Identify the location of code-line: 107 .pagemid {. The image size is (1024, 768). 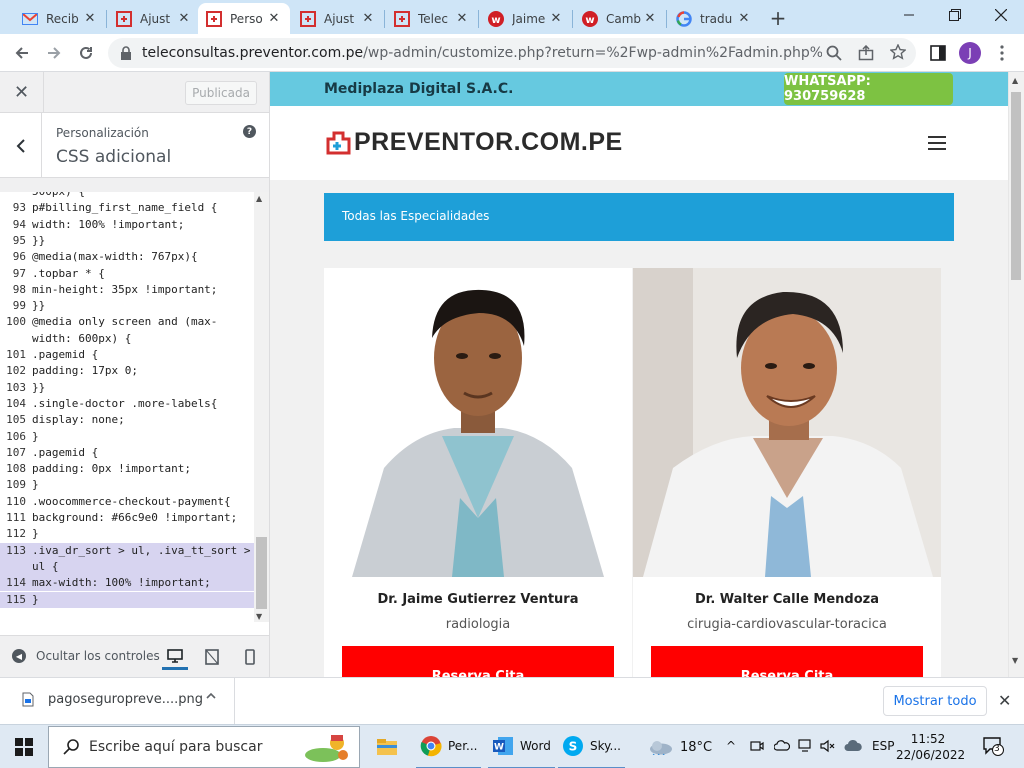
(127, 453).